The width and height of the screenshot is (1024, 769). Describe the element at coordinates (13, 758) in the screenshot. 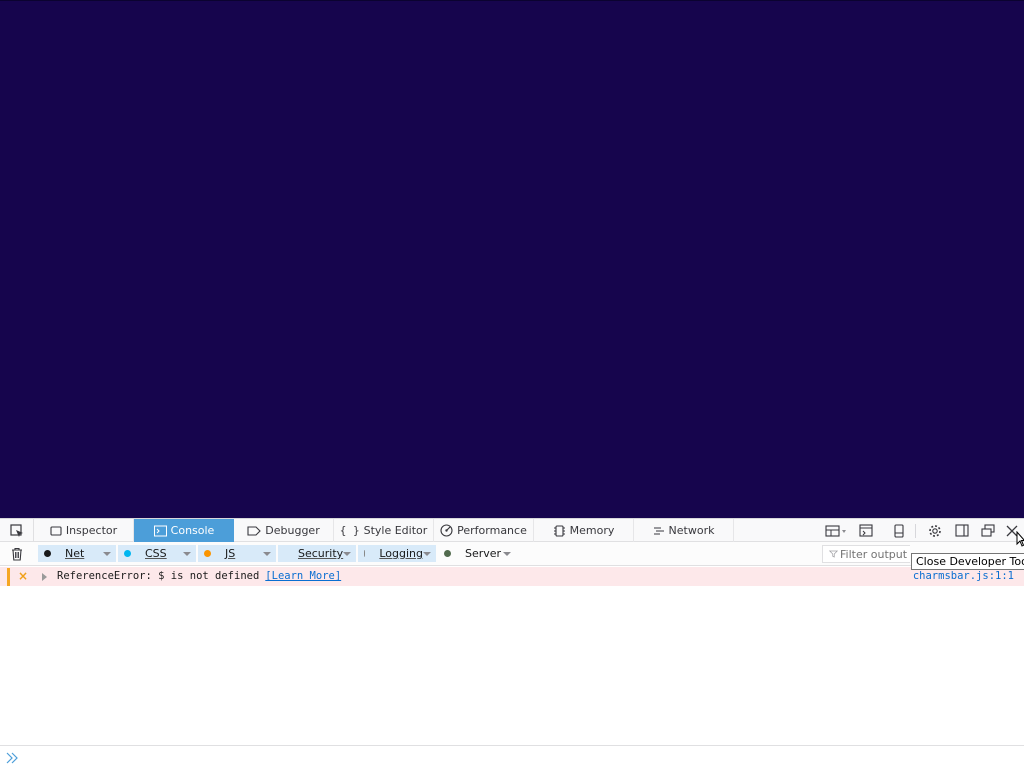

I see `prompt-chevron-icon` at that location.